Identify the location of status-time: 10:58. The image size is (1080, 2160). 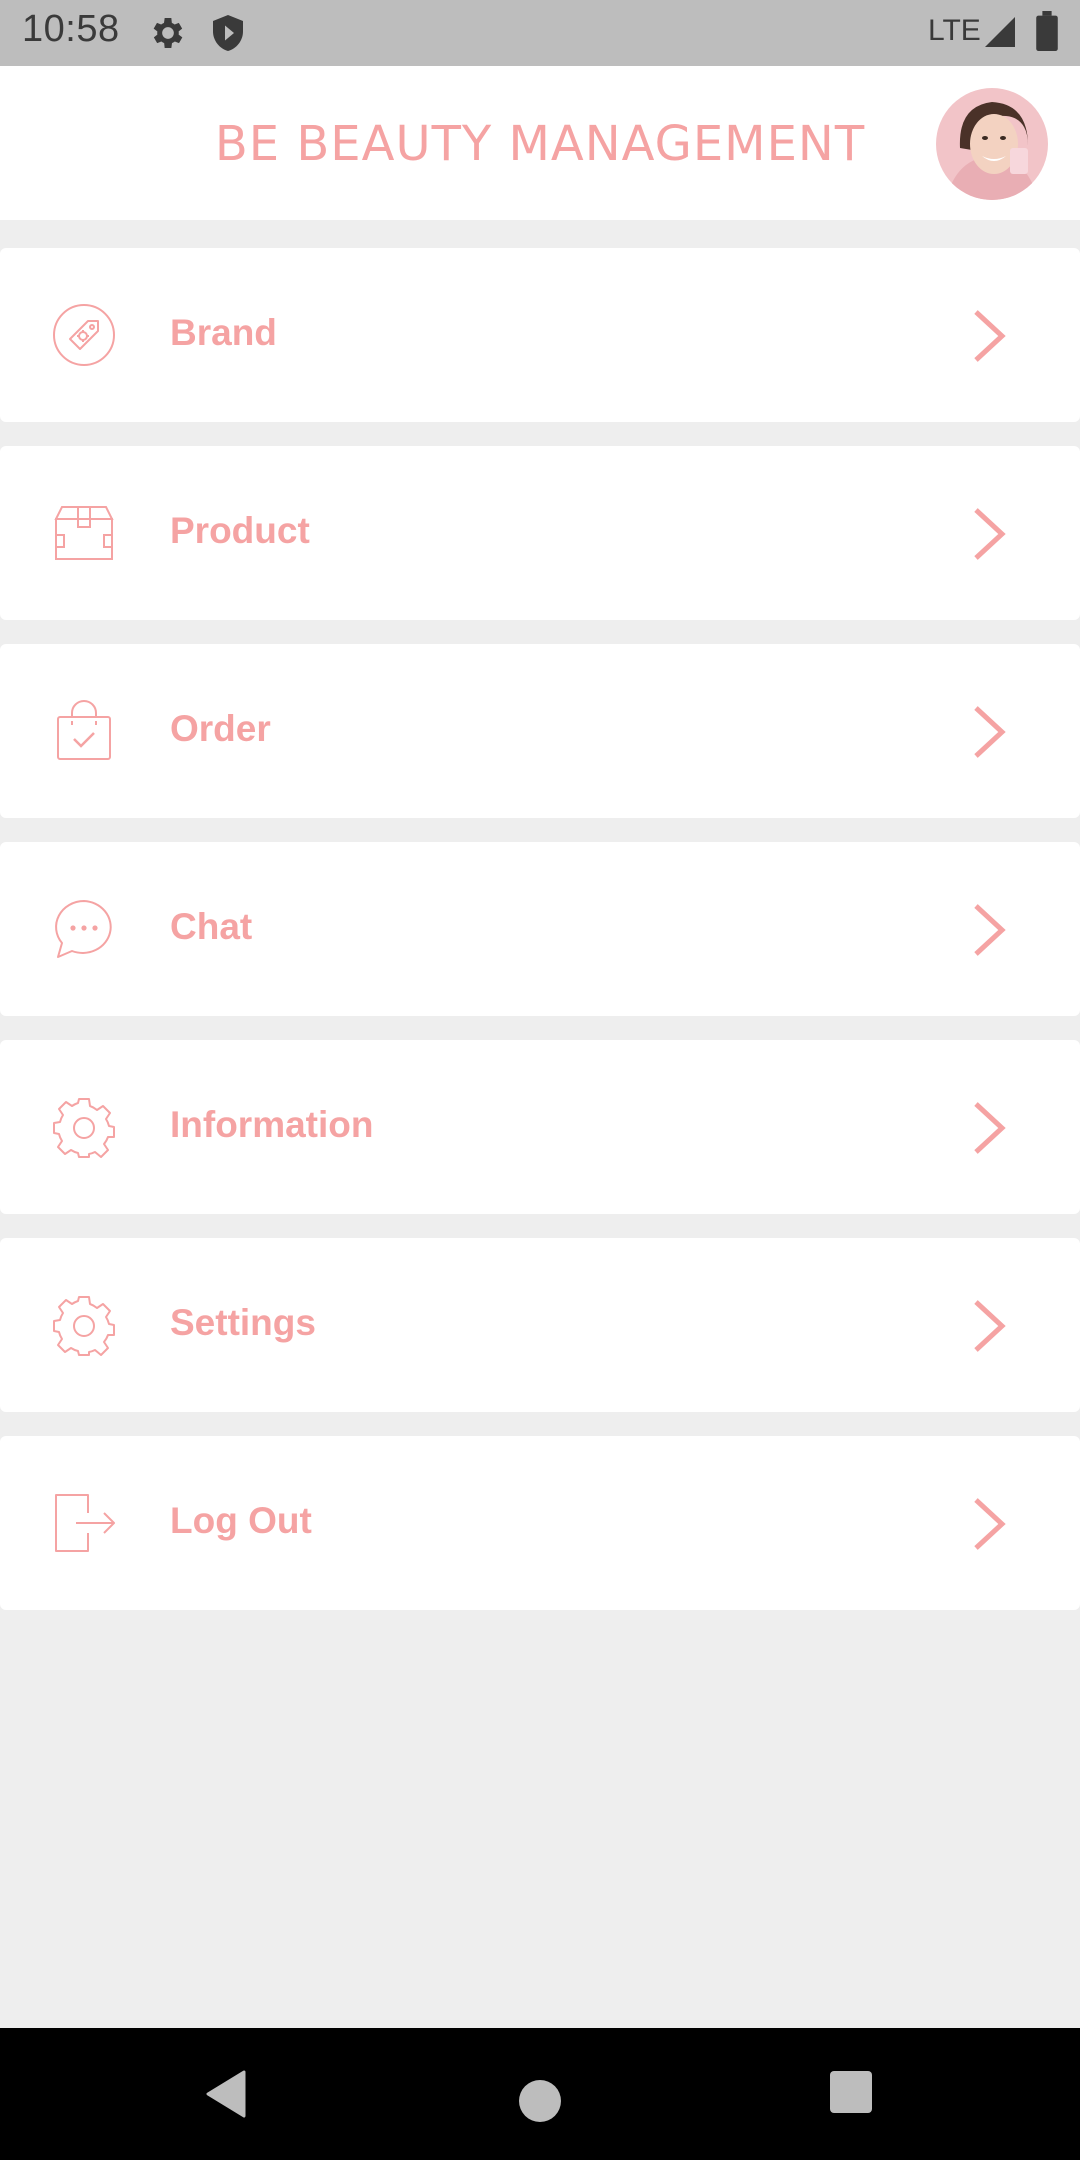
(71, 29).